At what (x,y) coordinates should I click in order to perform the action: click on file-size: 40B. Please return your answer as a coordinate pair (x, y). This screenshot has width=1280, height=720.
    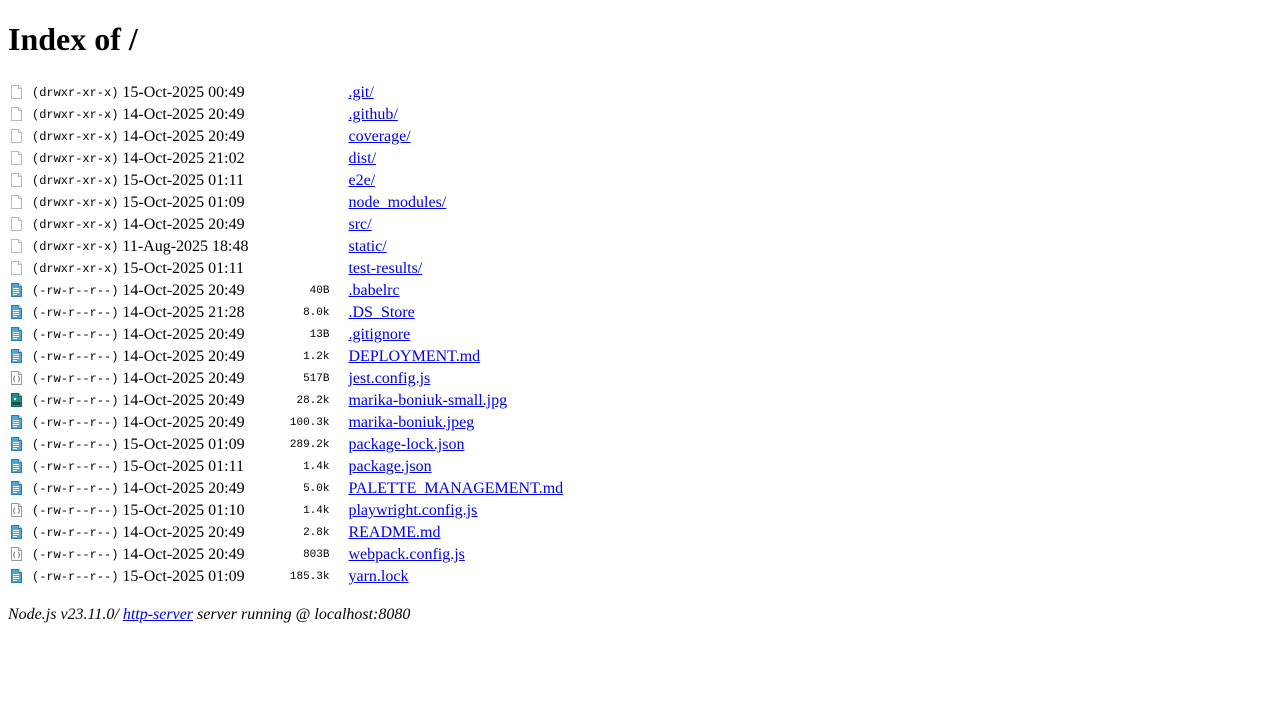
    Looking at the image, I should click on (319, 291).